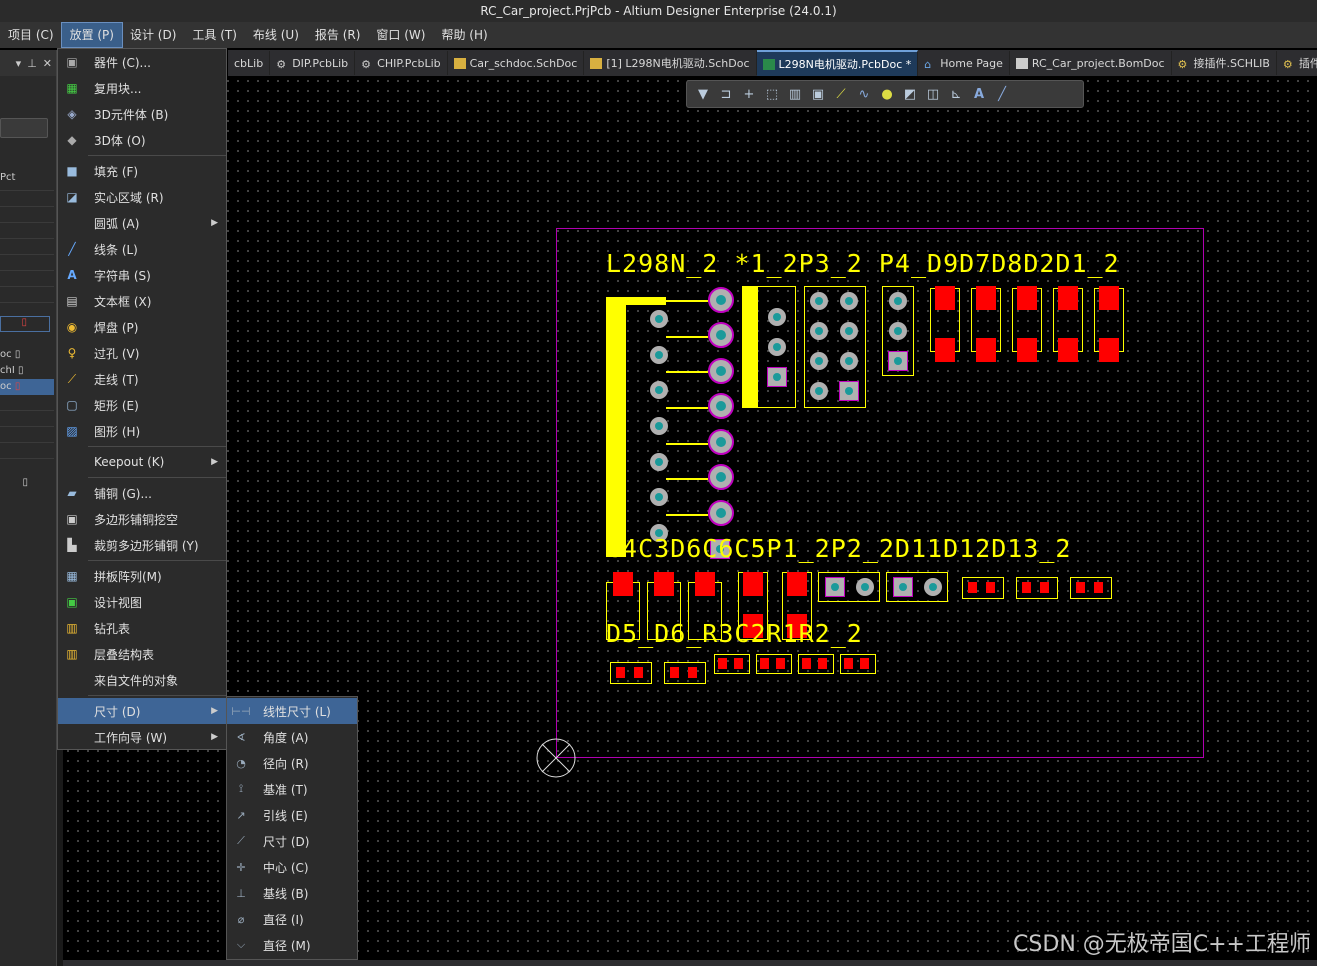 This screenshot has height=966, width=1317. What do you see at coordinates (142, 140) in the screenshot?
I see `menu-item-3d-body: ◆ 3D体 (O)` at bounding box center [142, 140].